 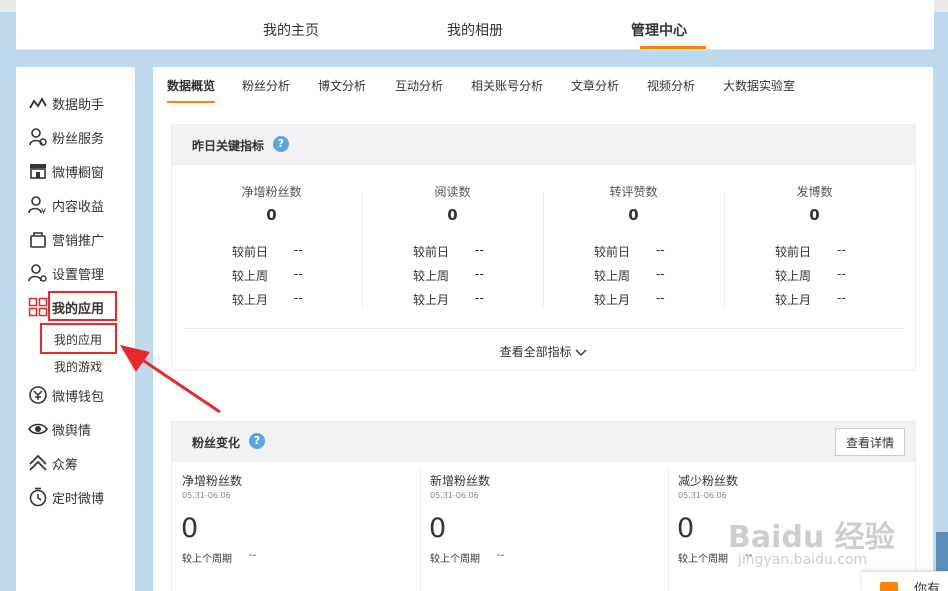 I want to click on fans-column-title: 新增粉丝数, so click(x=460, y=481).